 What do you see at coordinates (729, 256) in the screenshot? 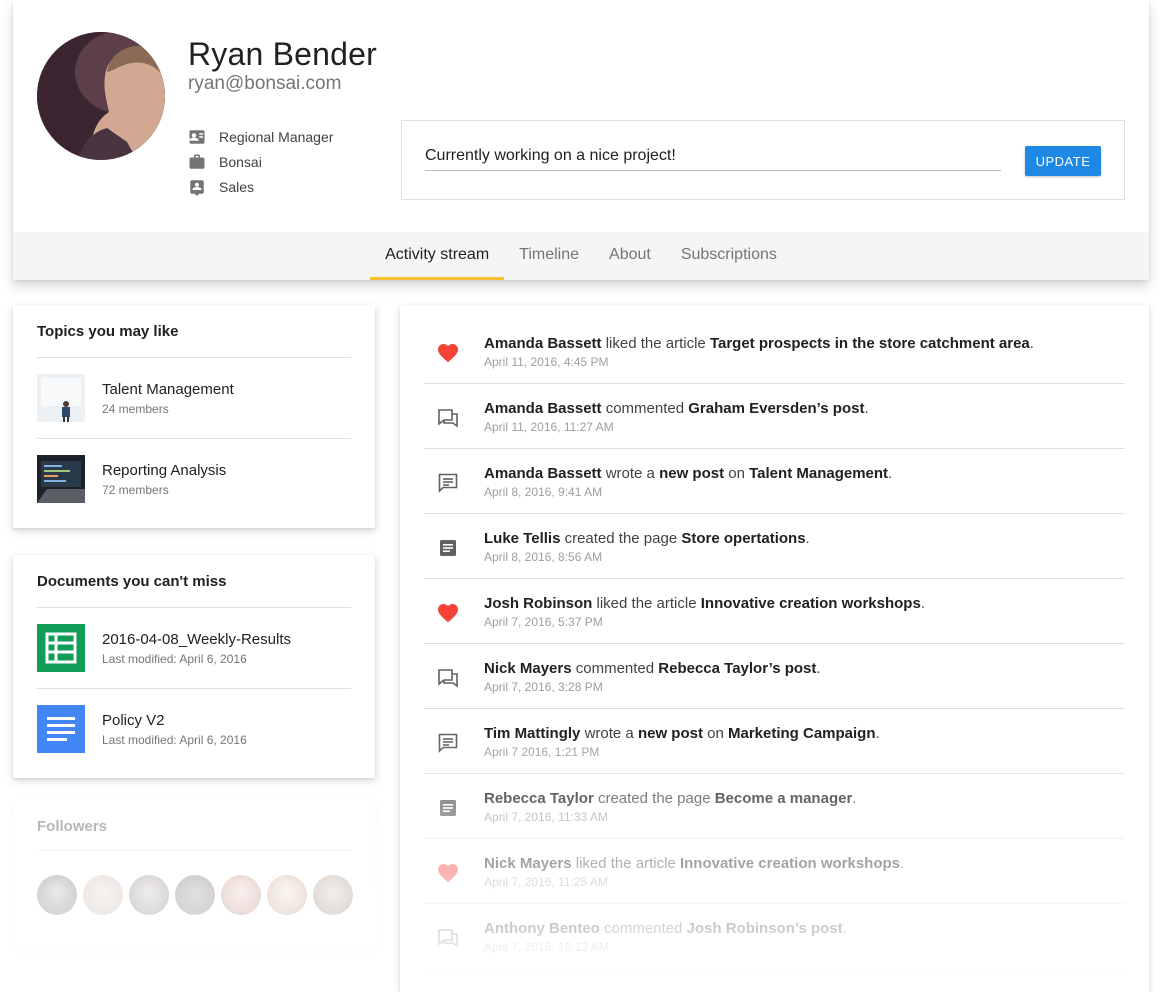
I see `tab-subscriptions: Subscriptions` at bounding box center [729, 256].